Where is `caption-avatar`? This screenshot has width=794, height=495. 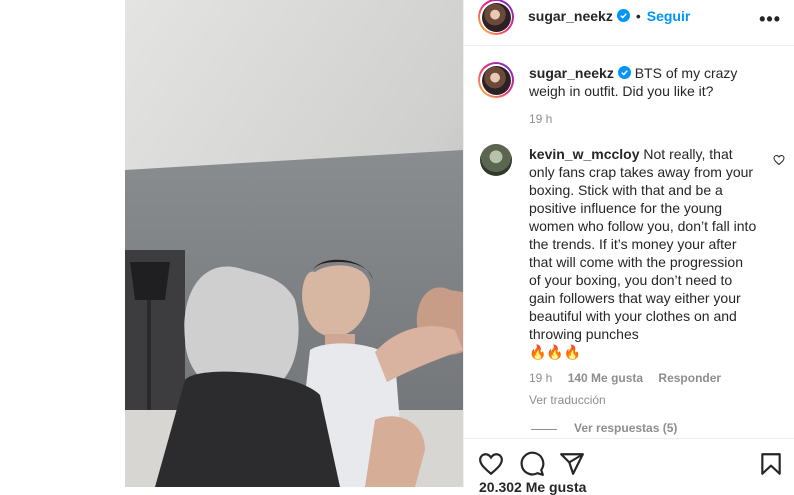 caption-avatar is located at coordinates (496, 80).